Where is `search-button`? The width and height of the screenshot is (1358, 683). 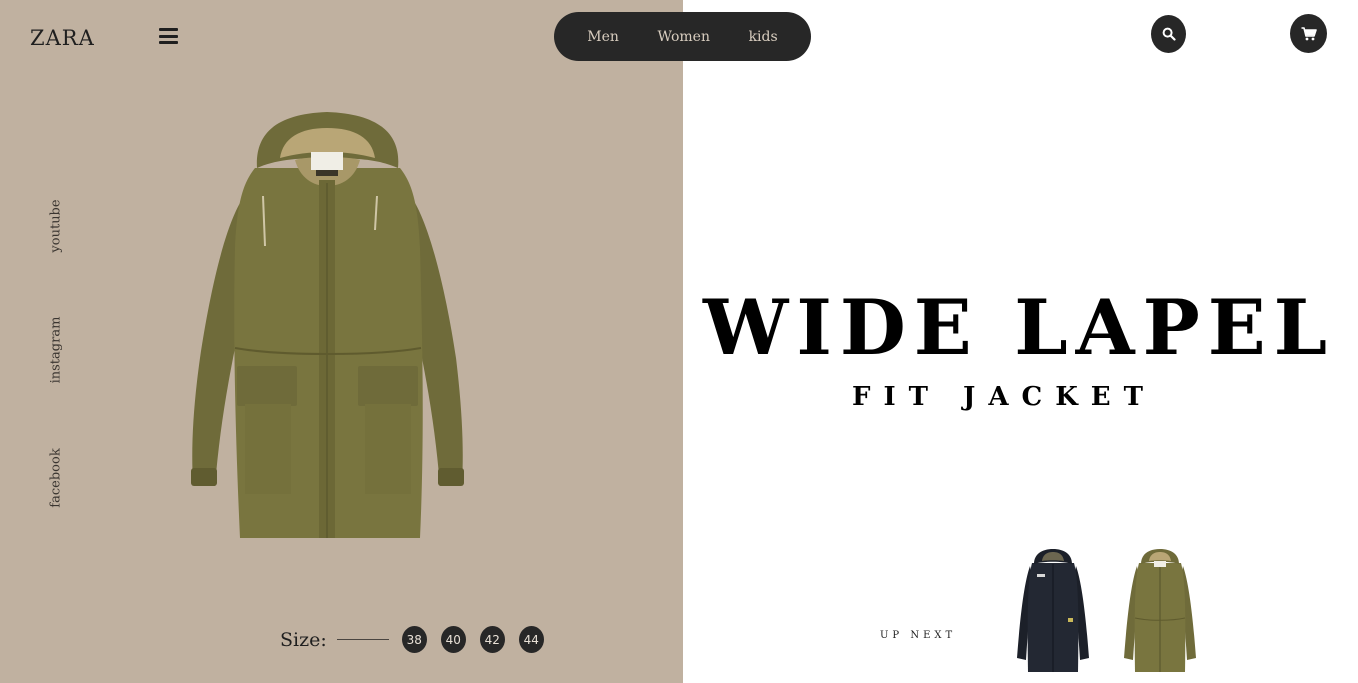
search-button is located at coordinates (1168, 34).